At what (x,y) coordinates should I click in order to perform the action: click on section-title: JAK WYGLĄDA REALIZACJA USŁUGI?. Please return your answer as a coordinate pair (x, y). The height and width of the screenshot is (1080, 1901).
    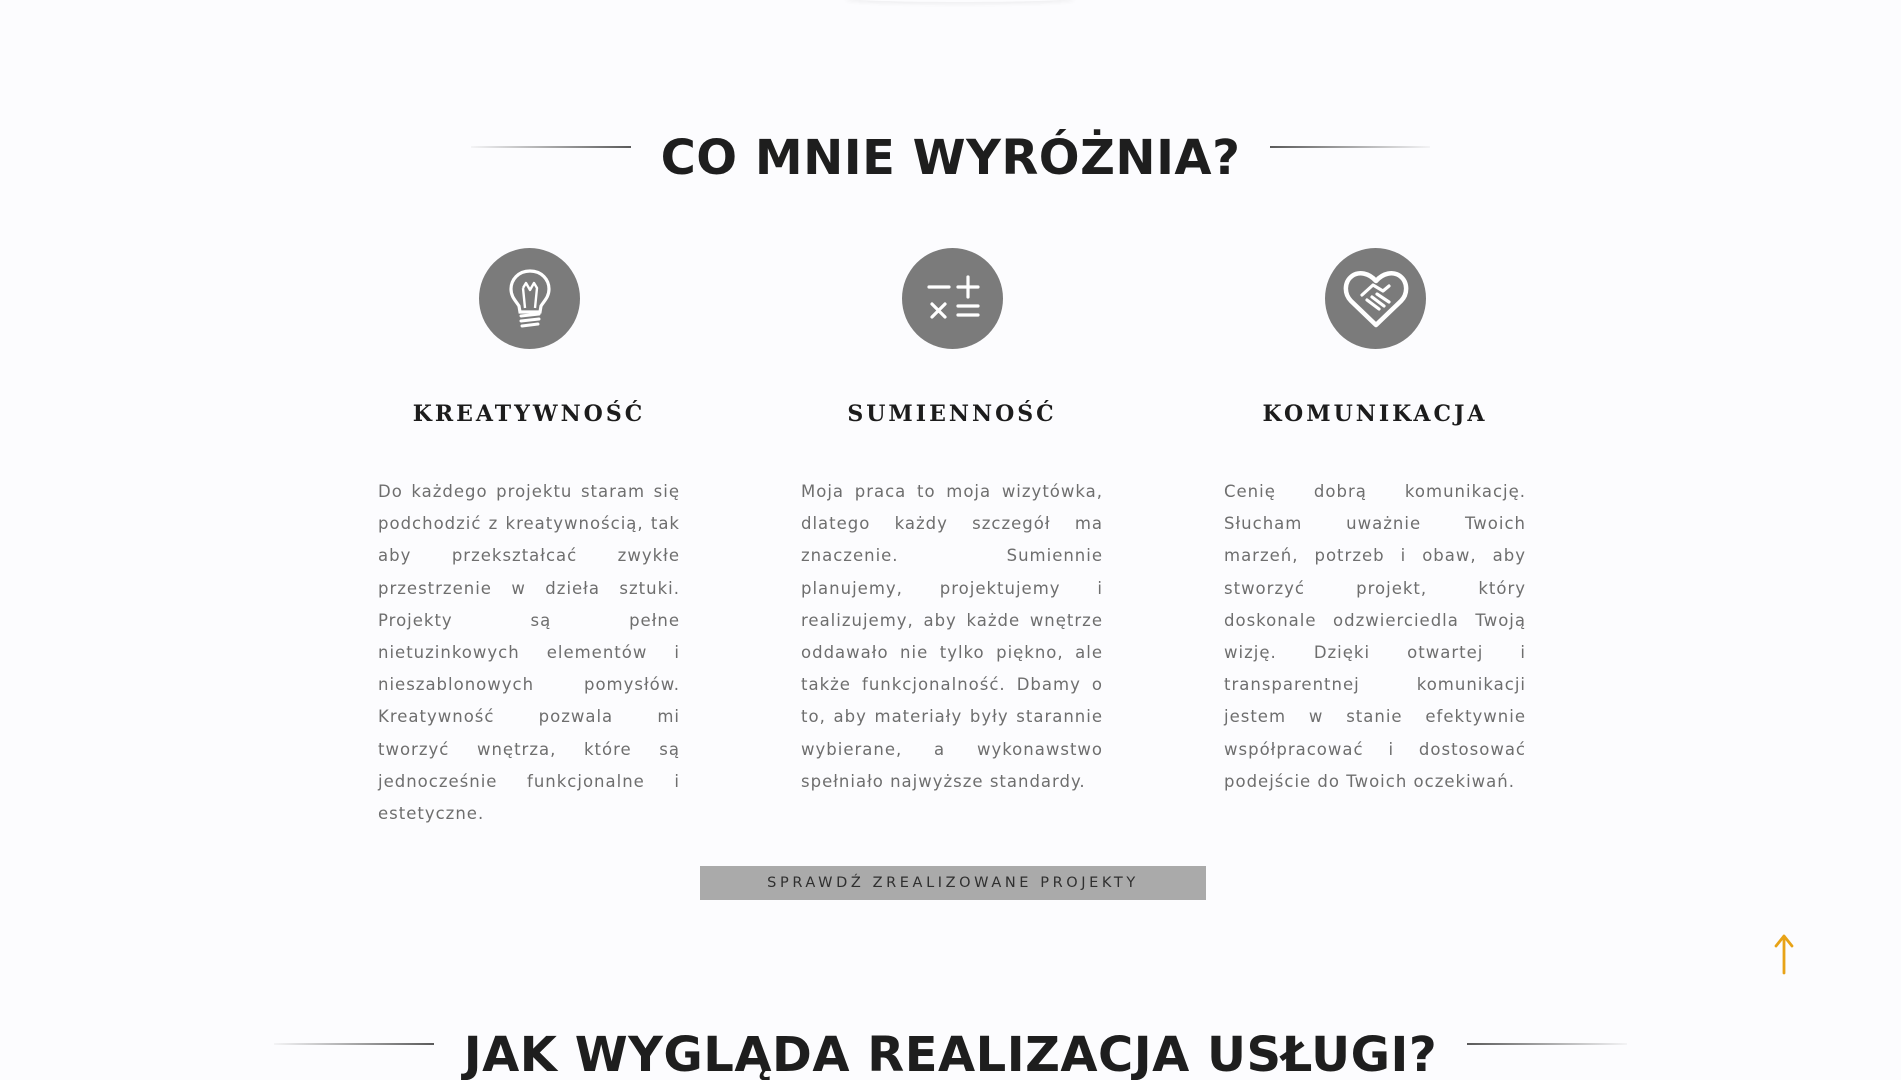
    Looking at the image, I should click on (950, 1053).